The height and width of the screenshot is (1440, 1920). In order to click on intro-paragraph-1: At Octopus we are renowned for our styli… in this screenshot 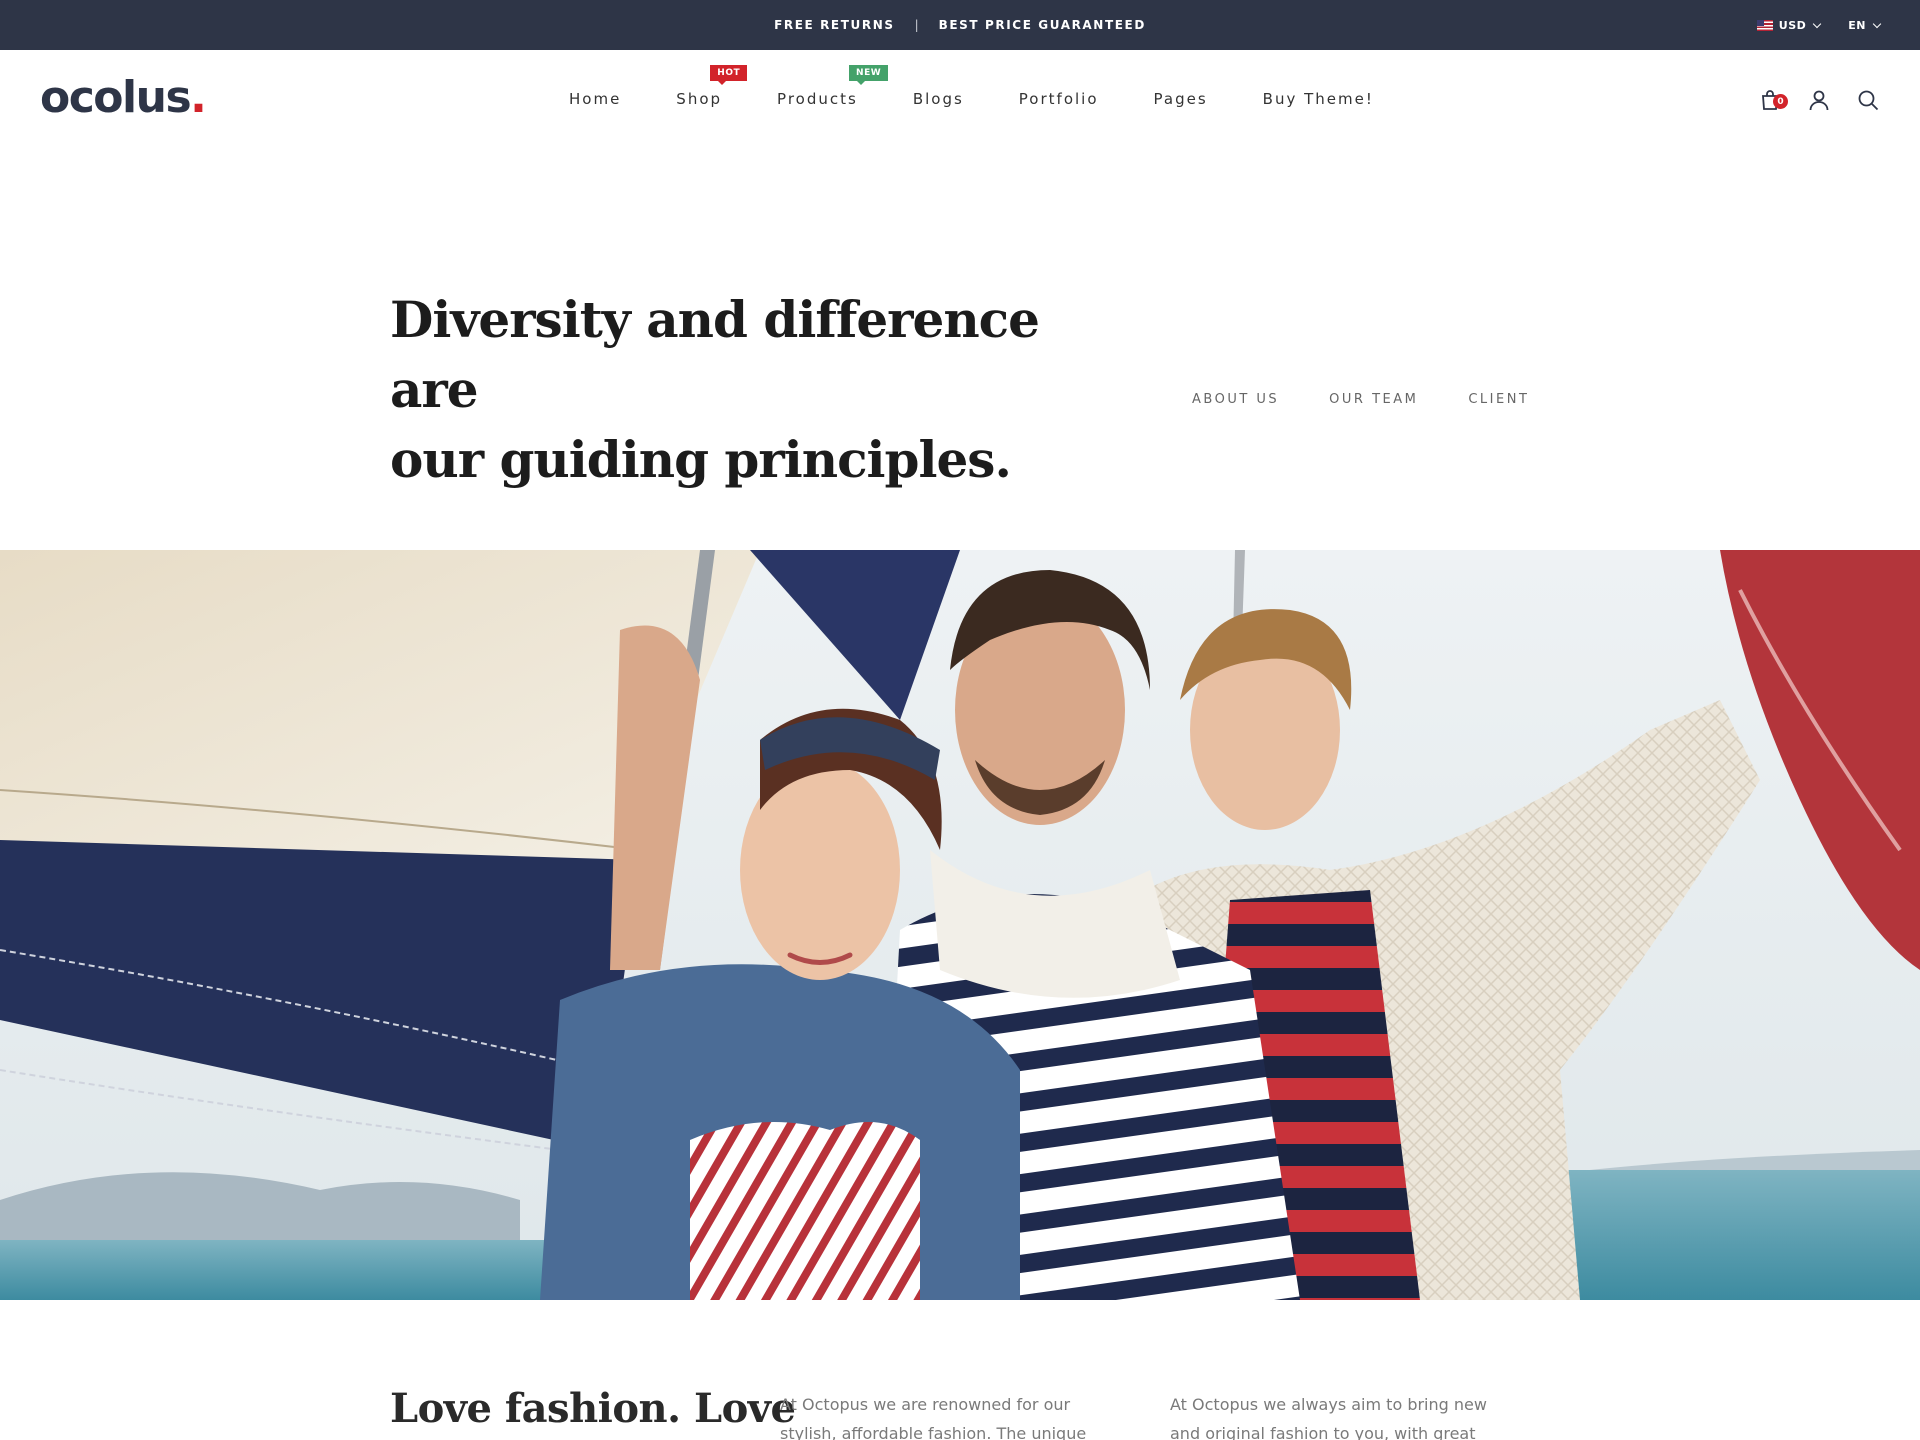, I will do `click(933, 1417)`.